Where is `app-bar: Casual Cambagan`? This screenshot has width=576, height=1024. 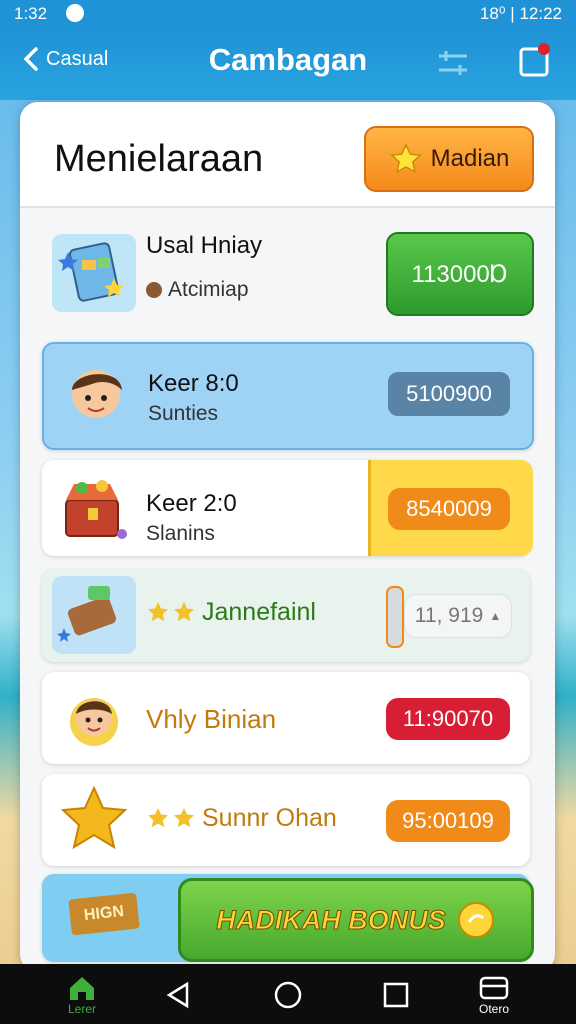 app-bar: Casual Cambagan is located at coordinates (288, 65).